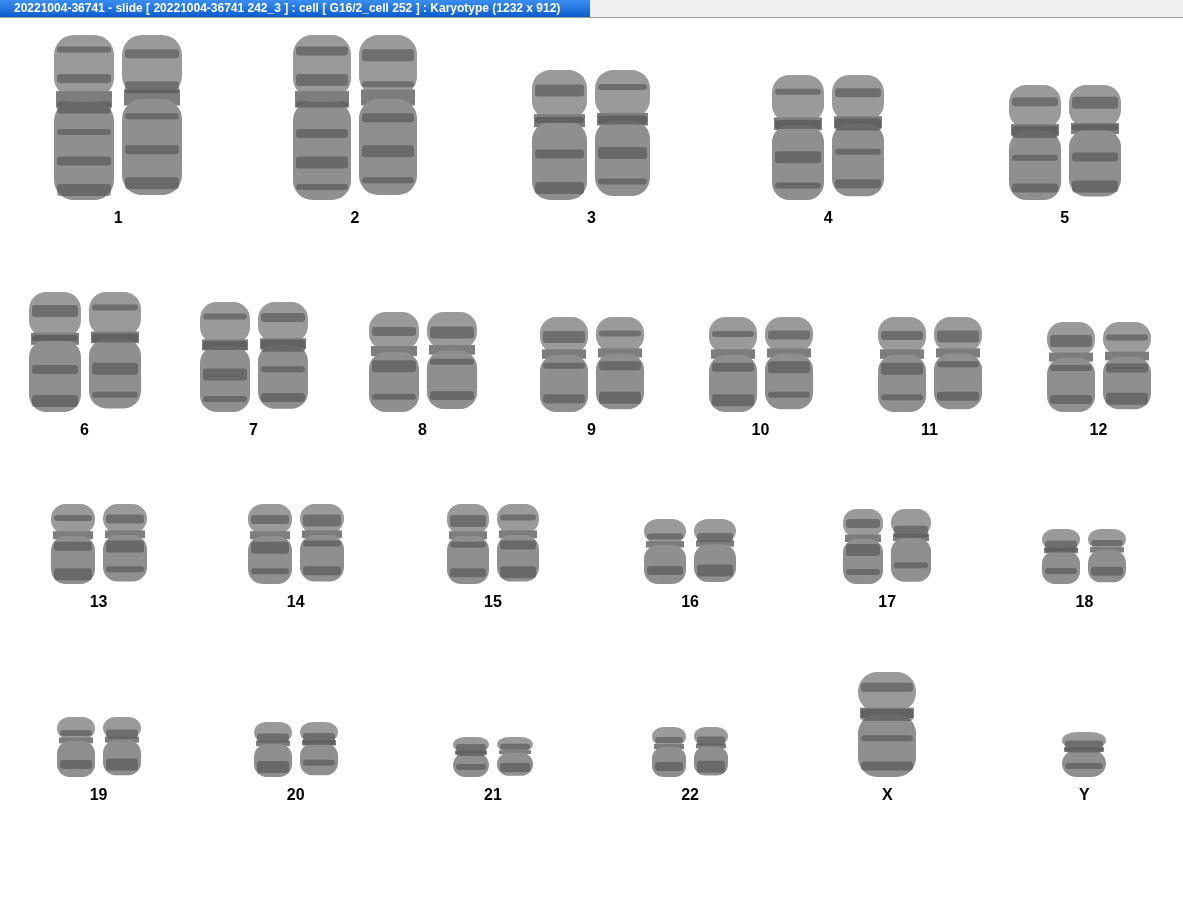 The width and height of the screenshot is (1183, 897). What do you see at coordinates (253, 430) in the screenshot?
I see `chromosome-label: 7` at bounding box center [253, 430].